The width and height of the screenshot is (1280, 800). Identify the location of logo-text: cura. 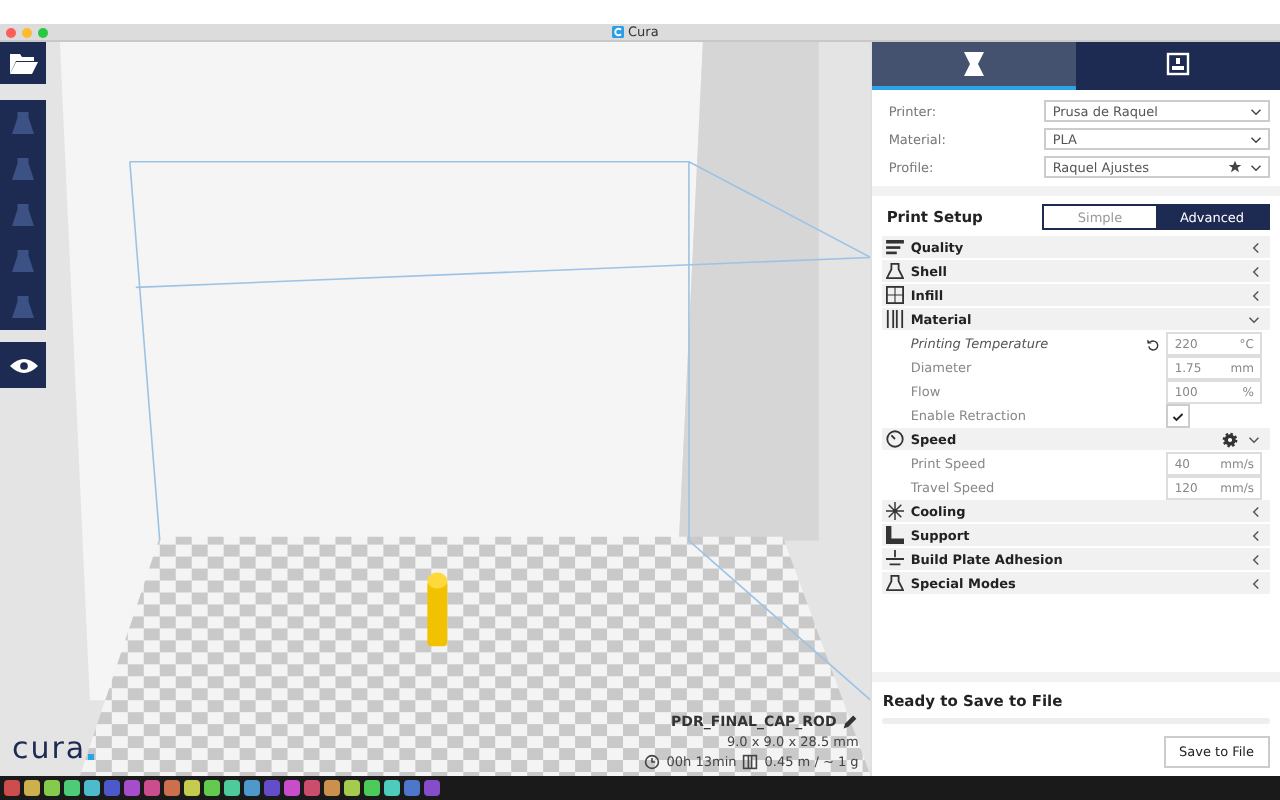
(49, 749).